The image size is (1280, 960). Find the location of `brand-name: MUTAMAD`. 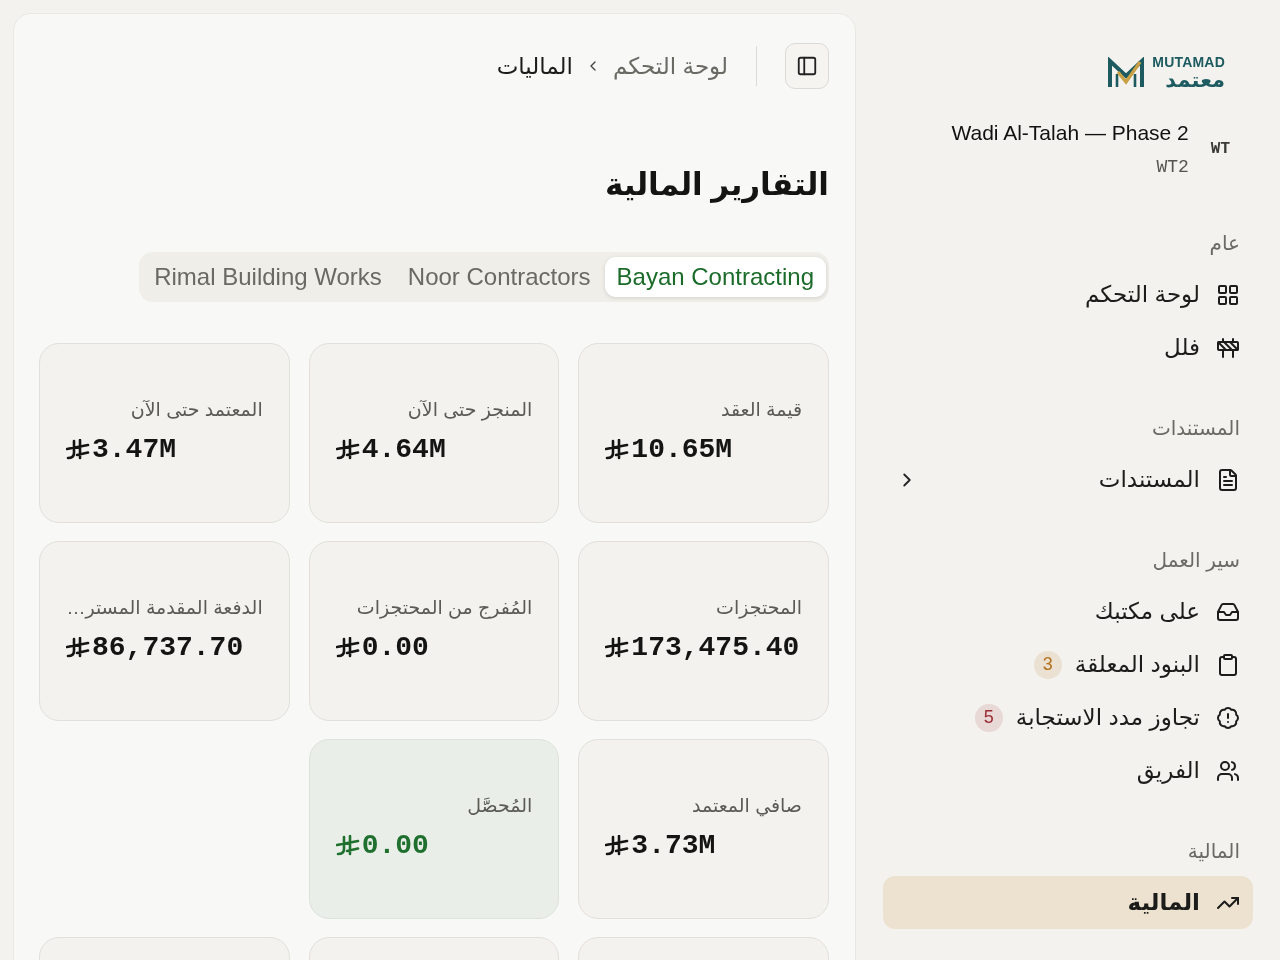

brand-name: MUTAMAD is located at coordinates (1188, 62).